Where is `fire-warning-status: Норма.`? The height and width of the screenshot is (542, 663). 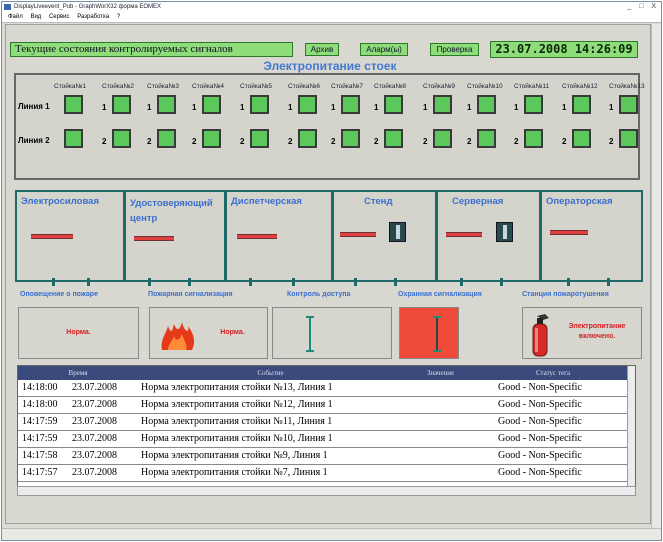
fire-warning-status: Норма. is located at coordinates (78, 332).